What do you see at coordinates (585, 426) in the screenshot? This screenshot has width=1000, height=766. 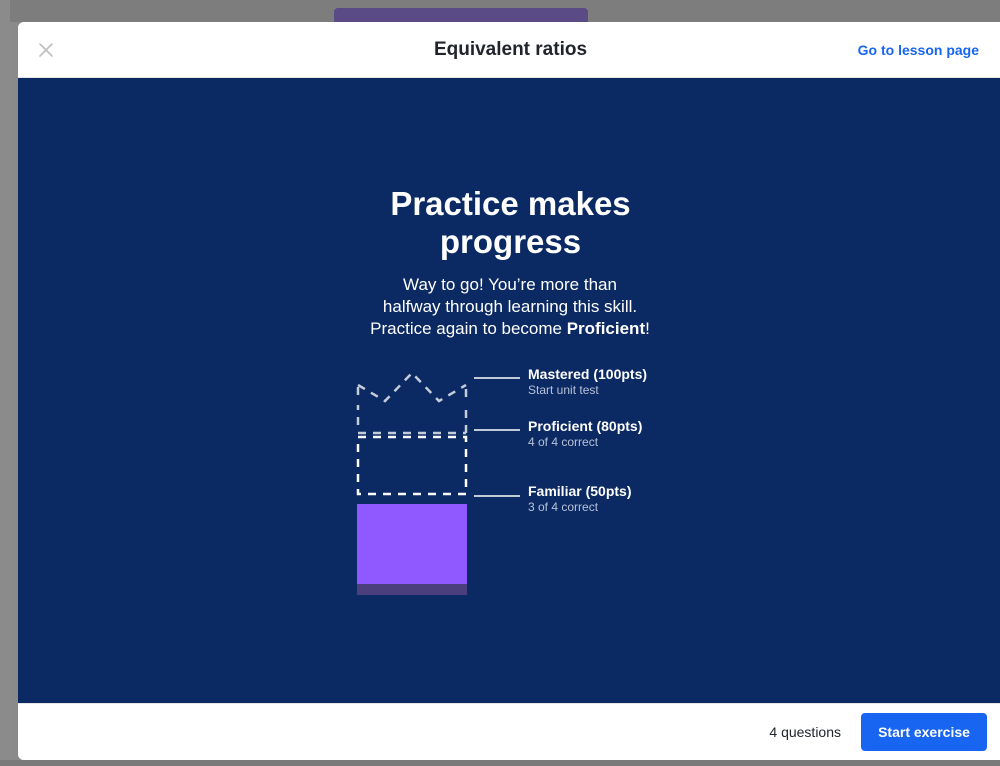 I see `level-proficient-name: Proficient (80pts)` at bounding box center [585, 426].